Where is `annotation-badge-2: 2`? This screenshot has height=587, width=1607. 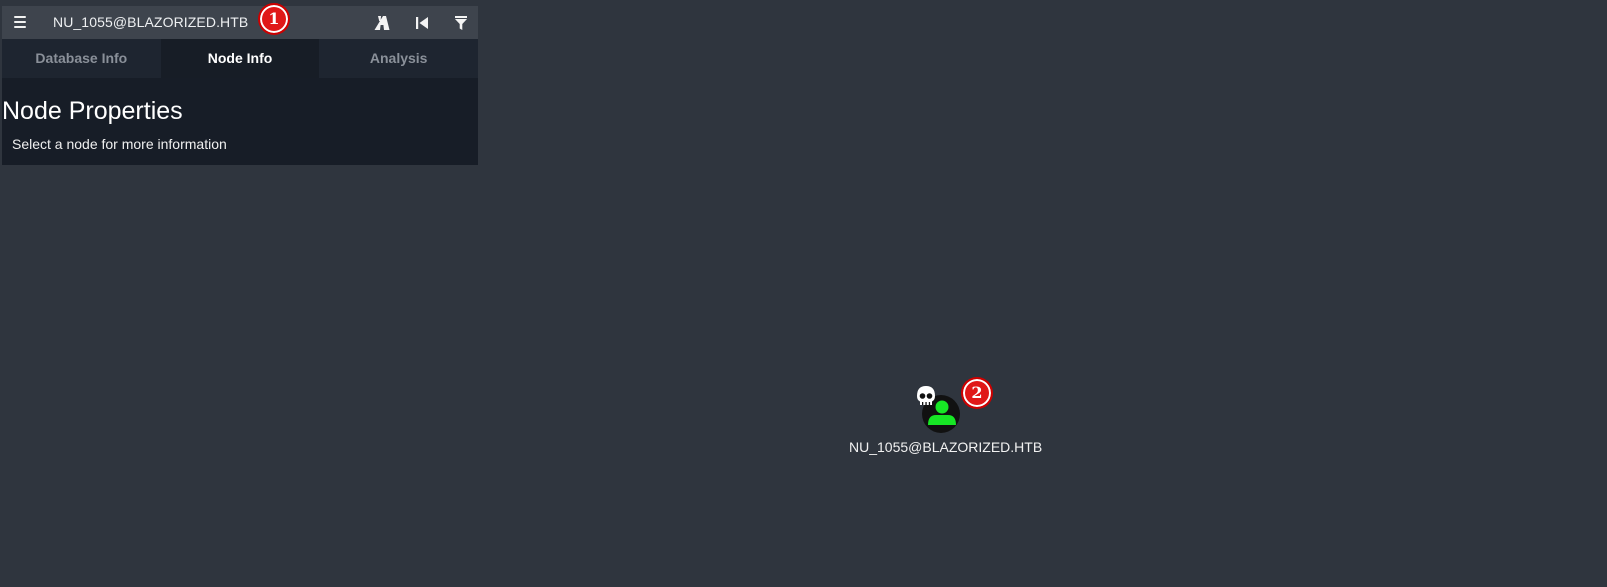 annotation-badge-2: 2 is located at coordinates (977, 393).